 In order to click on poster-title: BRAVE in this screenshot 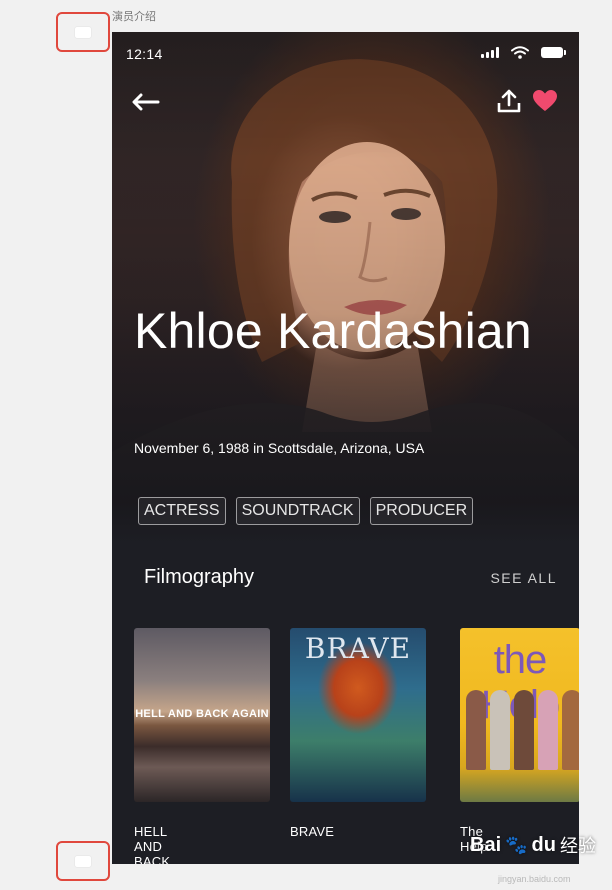, I will do `click(358, 648)`.